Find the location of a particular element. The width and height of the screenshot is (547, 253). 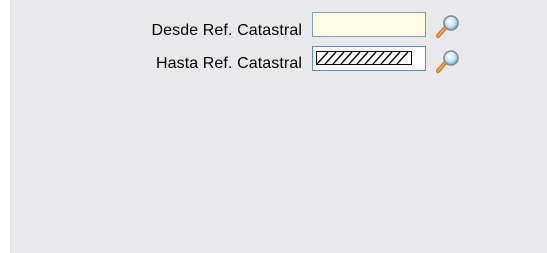

desde-ref-catastral-label: Desde Ref. Catastral is located at coordinates (226, 30).